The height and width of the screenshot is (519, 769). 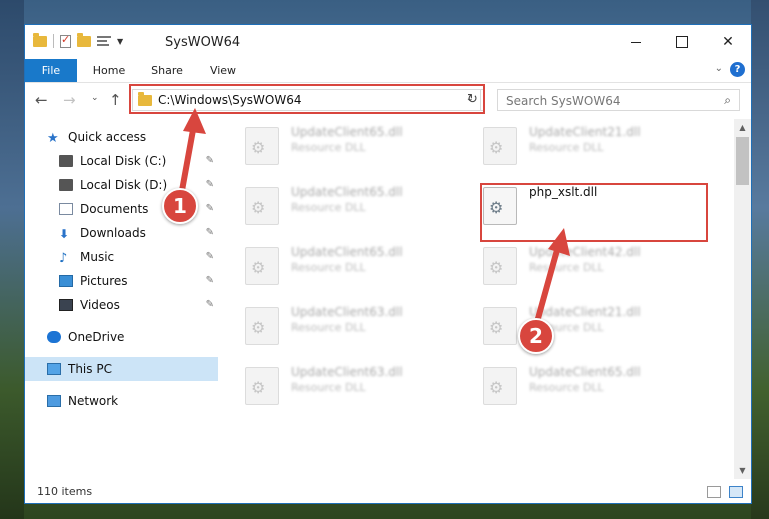 I want to click on item-count: 110 items, so click(x=65, y=491).